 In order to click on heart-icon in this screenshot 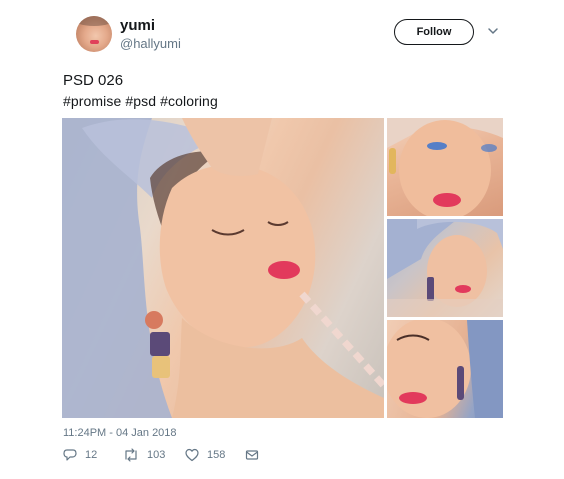, I will do `click(192, 455)`.